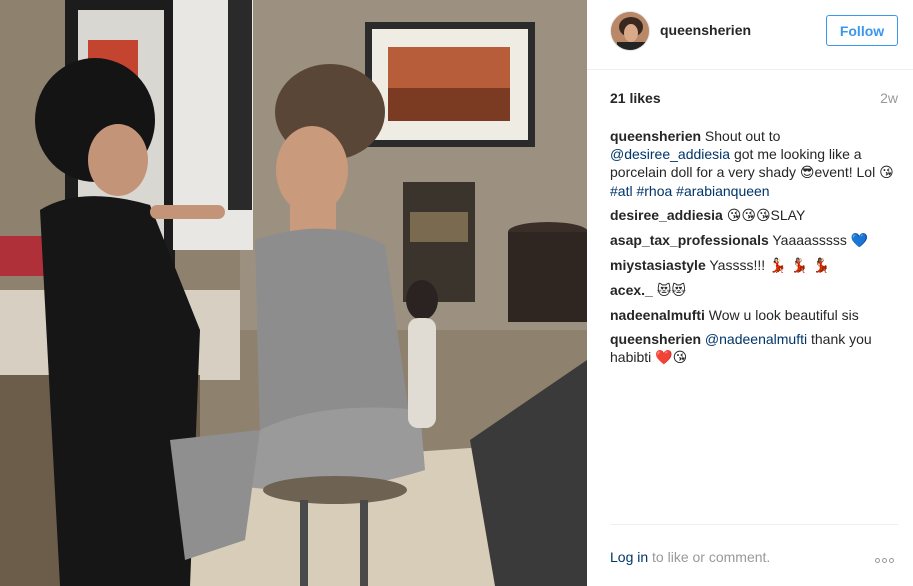 This screenshot has height=586, width=913. Describe the element at coordinates (754, 290) in the screenshot. I see `comment: acex._ 😻😻` at that location.